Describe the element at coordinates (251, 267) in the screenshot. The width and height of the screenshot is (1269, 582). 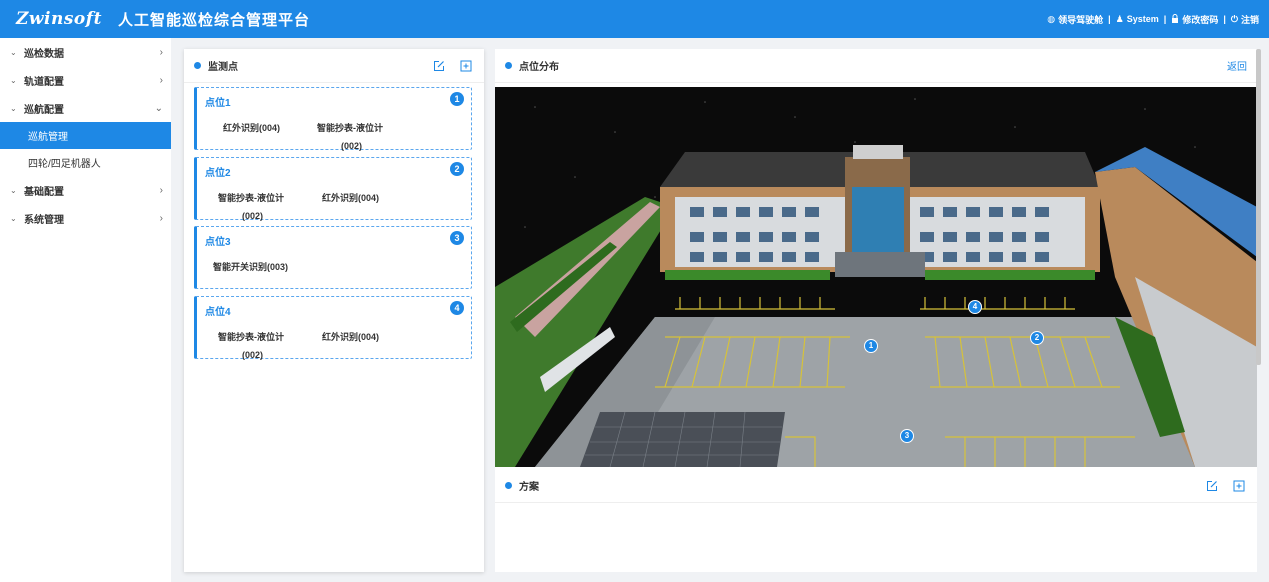
I see `point-task-tag: 智能开关识别(003)` at that location.